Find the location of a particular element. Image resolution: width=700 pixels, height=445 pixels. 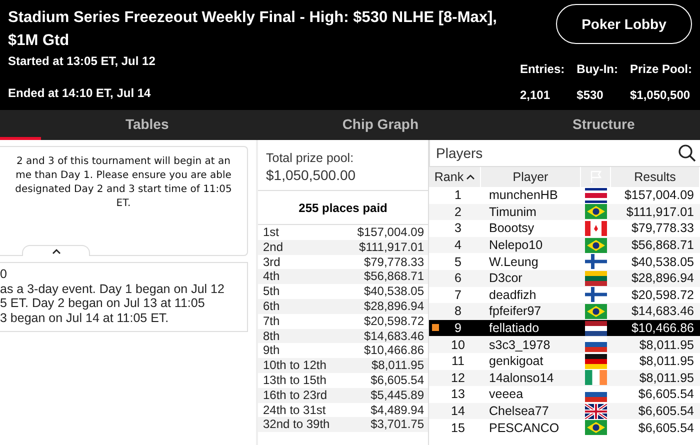

rank-cell-text: 7 is located at coordinates (458, 295).